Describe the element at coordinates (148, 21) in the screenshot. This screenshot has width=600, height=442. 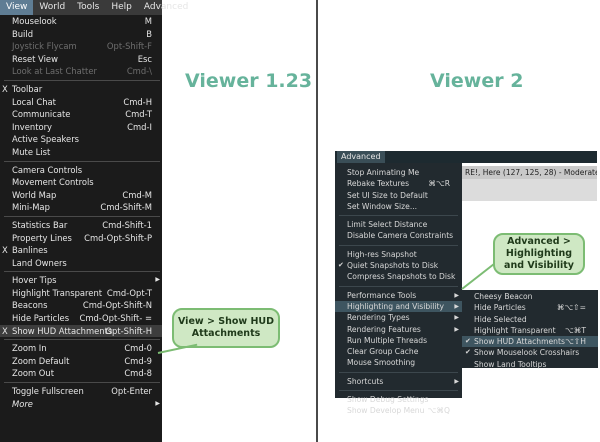
I see `v1-view-menu-item-shortcut: M` at that location.